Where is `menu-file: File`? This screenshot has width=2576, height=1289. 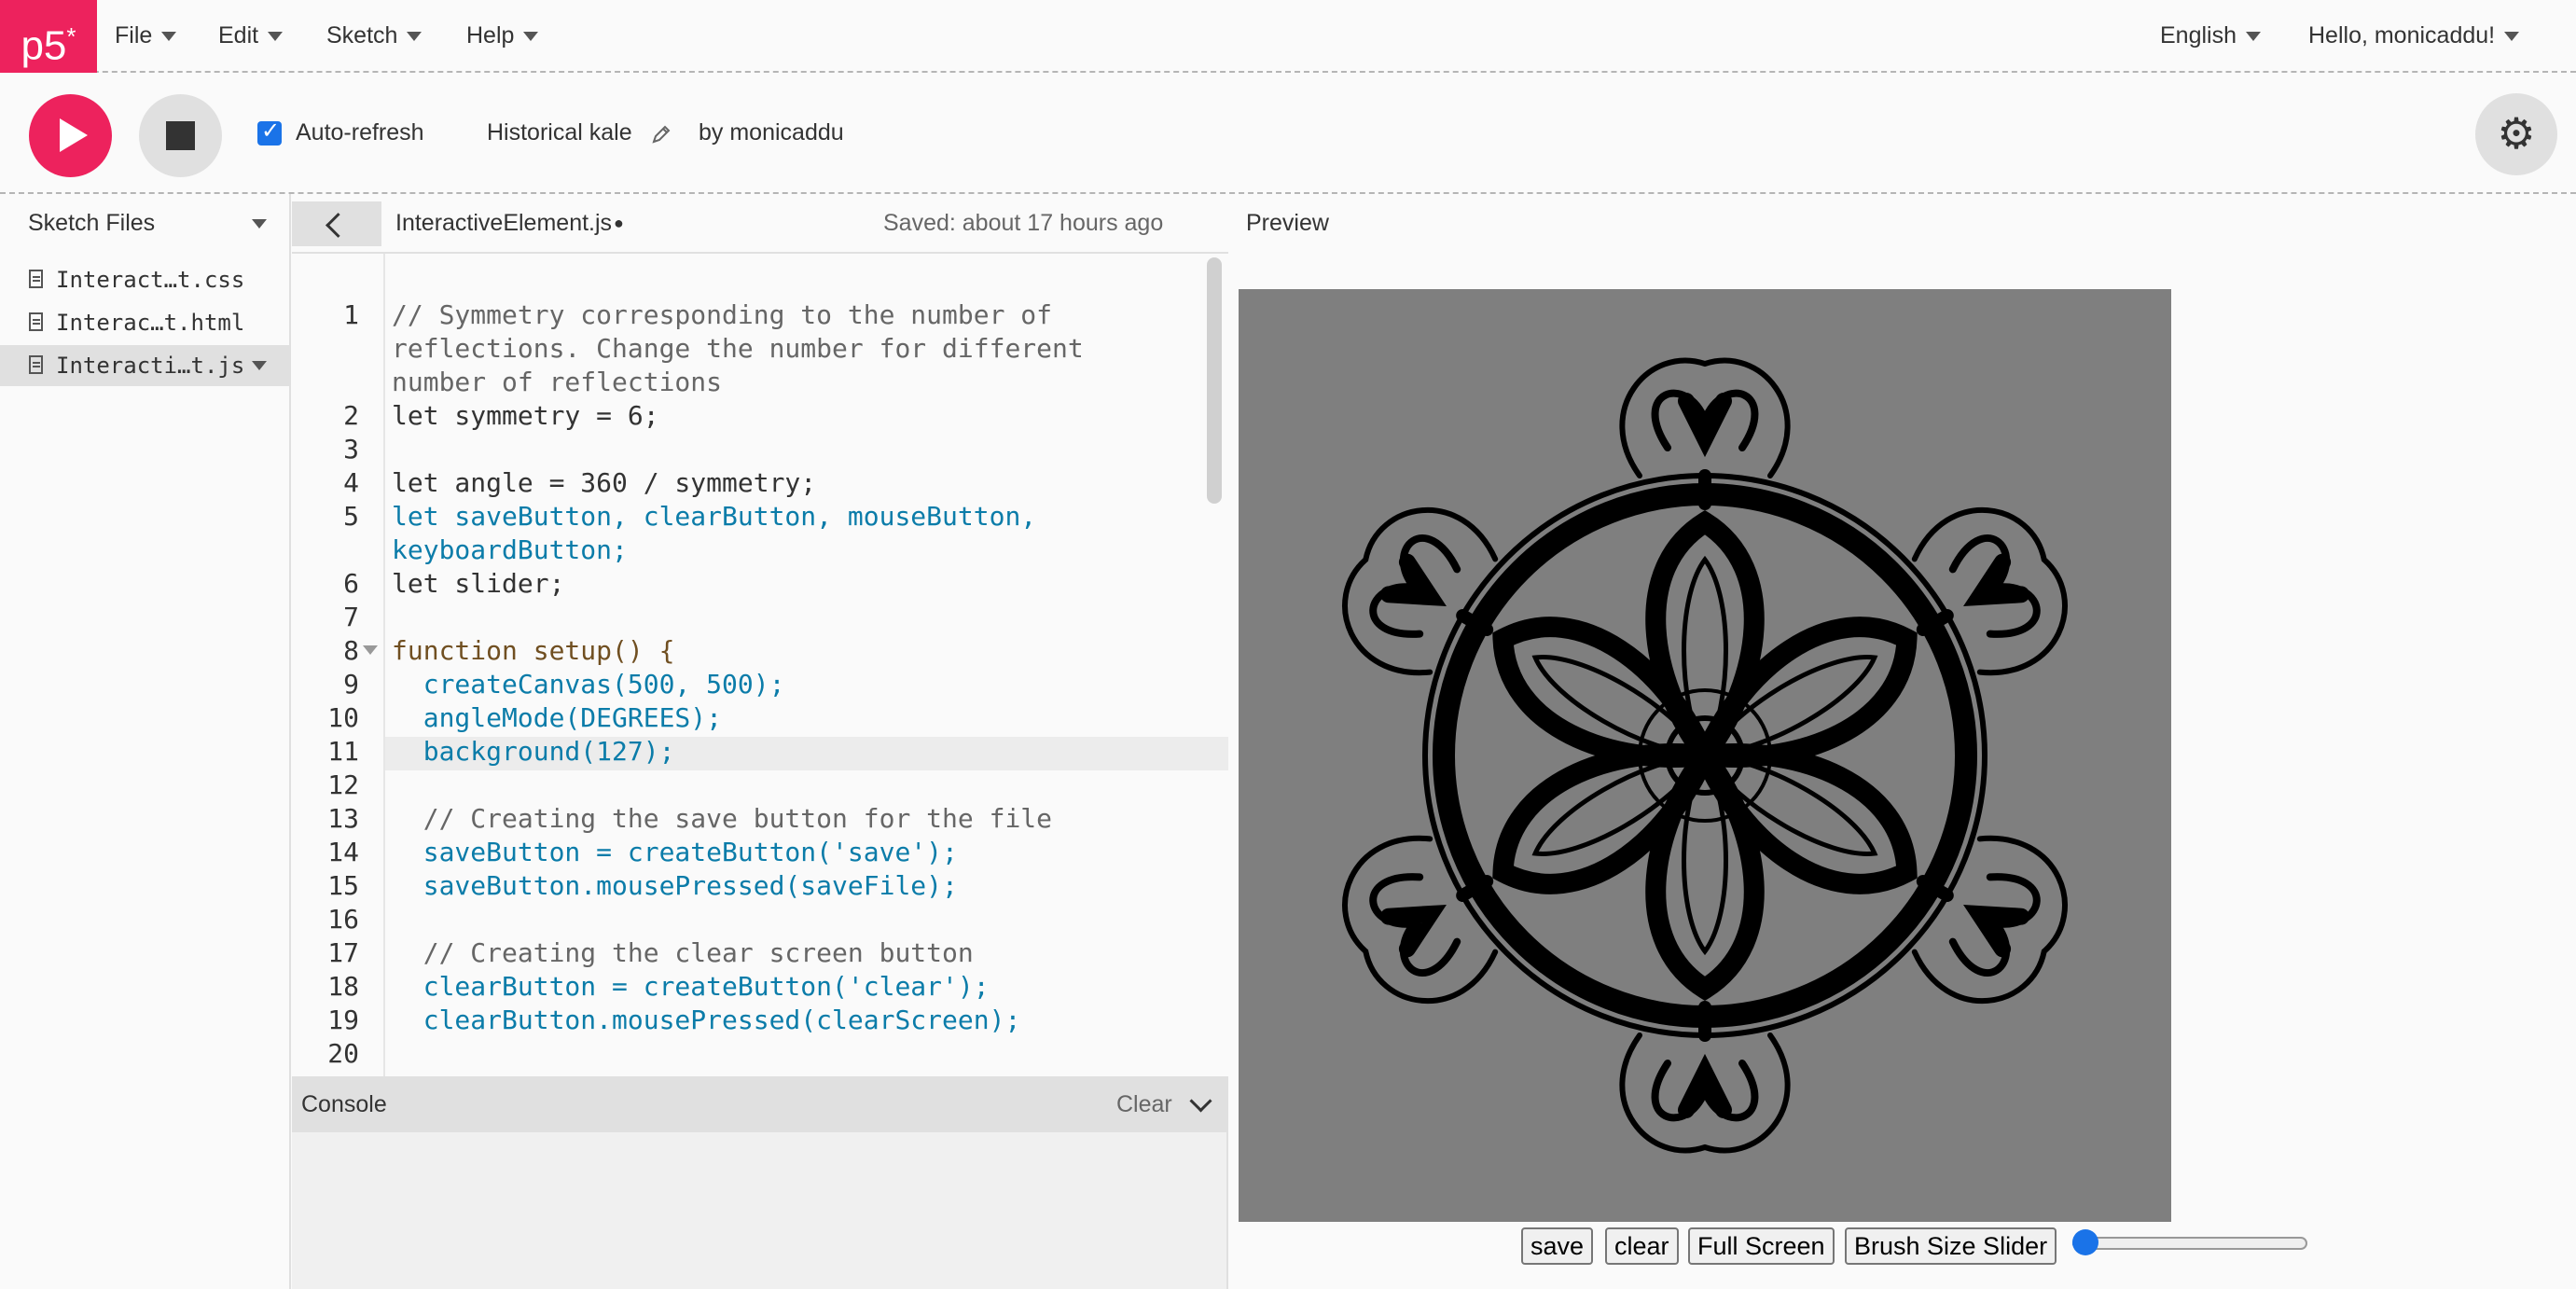 menu-file: File is located at coordinates (146, 35).